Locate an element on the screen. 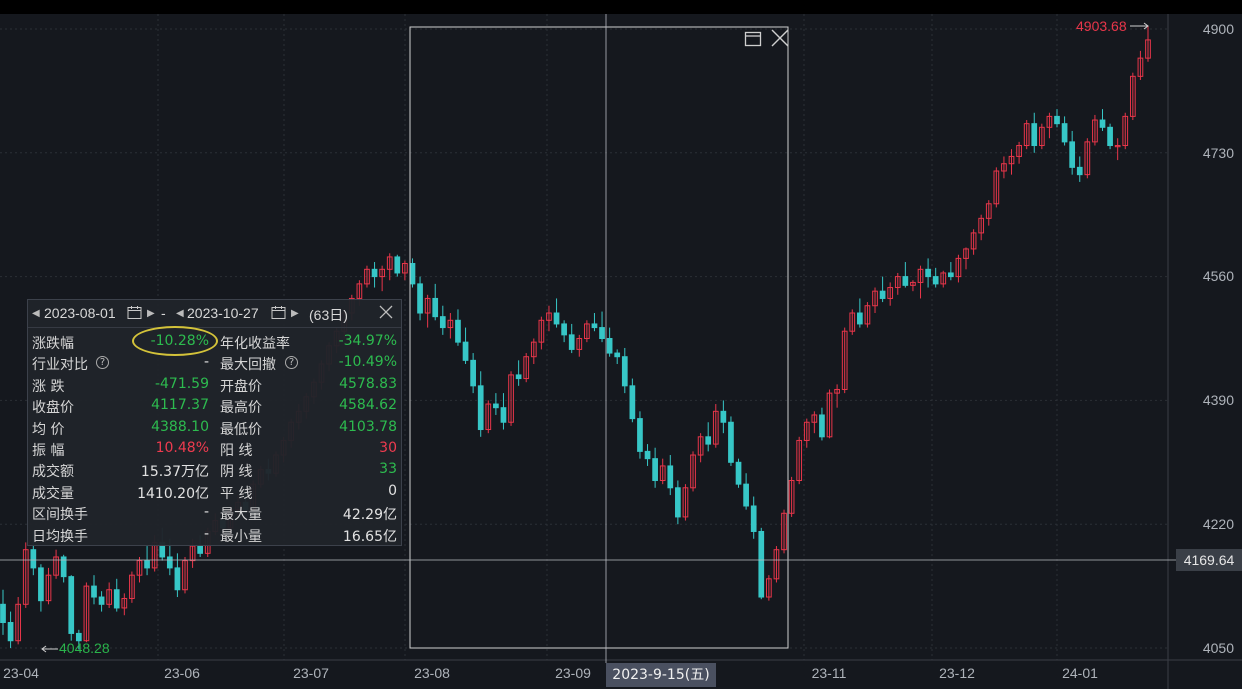 The width and height of the screenshot is (1242, 689). stats-row: 成交量 1410.20亿平 线 0 is located at coordinates (214, 493).